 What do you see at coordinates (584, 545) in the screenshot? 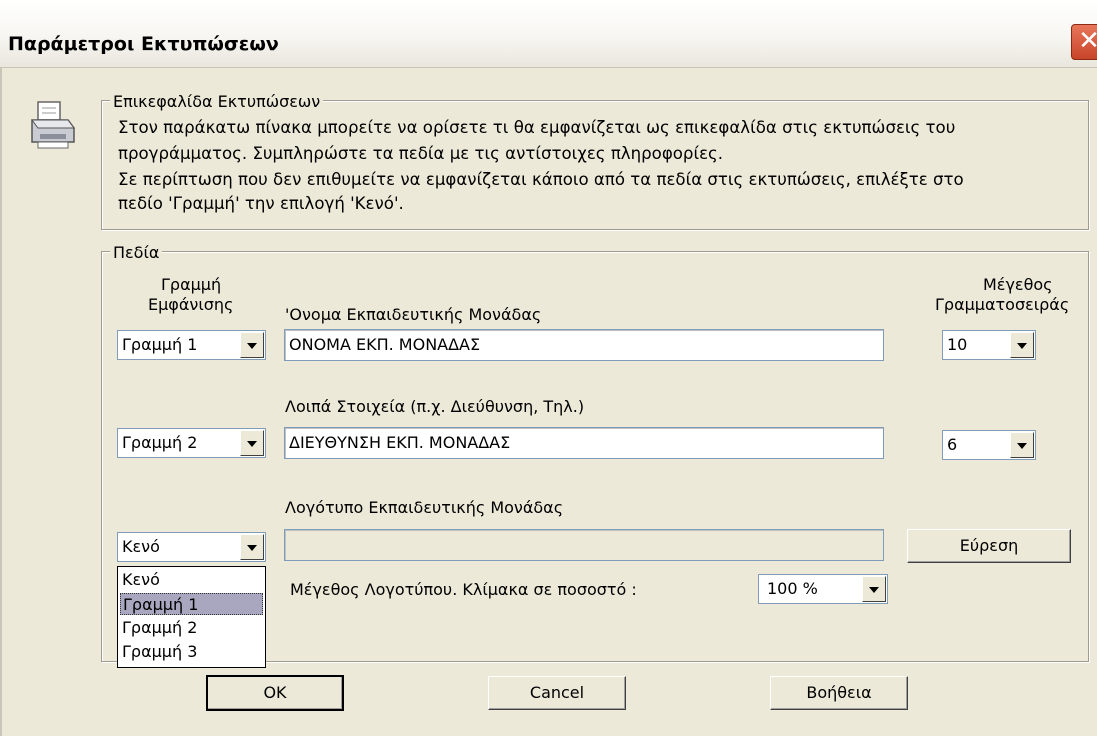
I see `logo-path-input` at bounding box center [584, 545].